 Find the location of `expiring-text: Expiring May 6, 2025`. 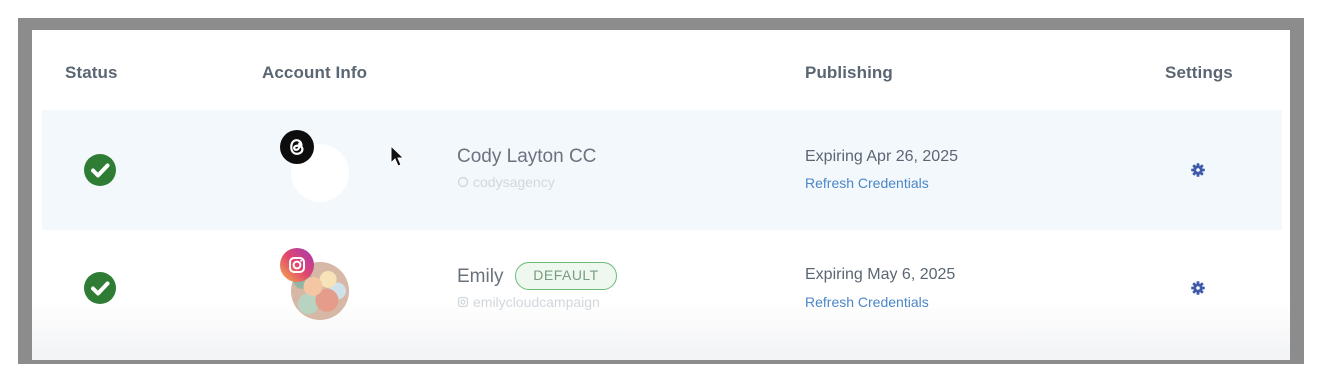

expiring-text: Expiring May 6, 2025 is located at coordinates (880, 274).